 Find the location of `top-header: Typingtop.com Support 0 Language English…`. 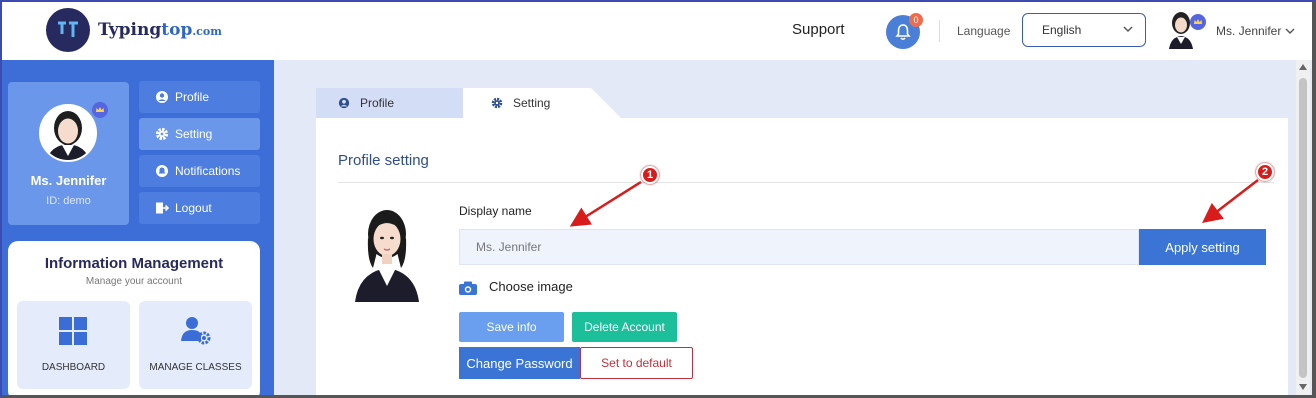

top-header: Typingtop.com Support 0 Language English… is located at coordinates (657, 31).